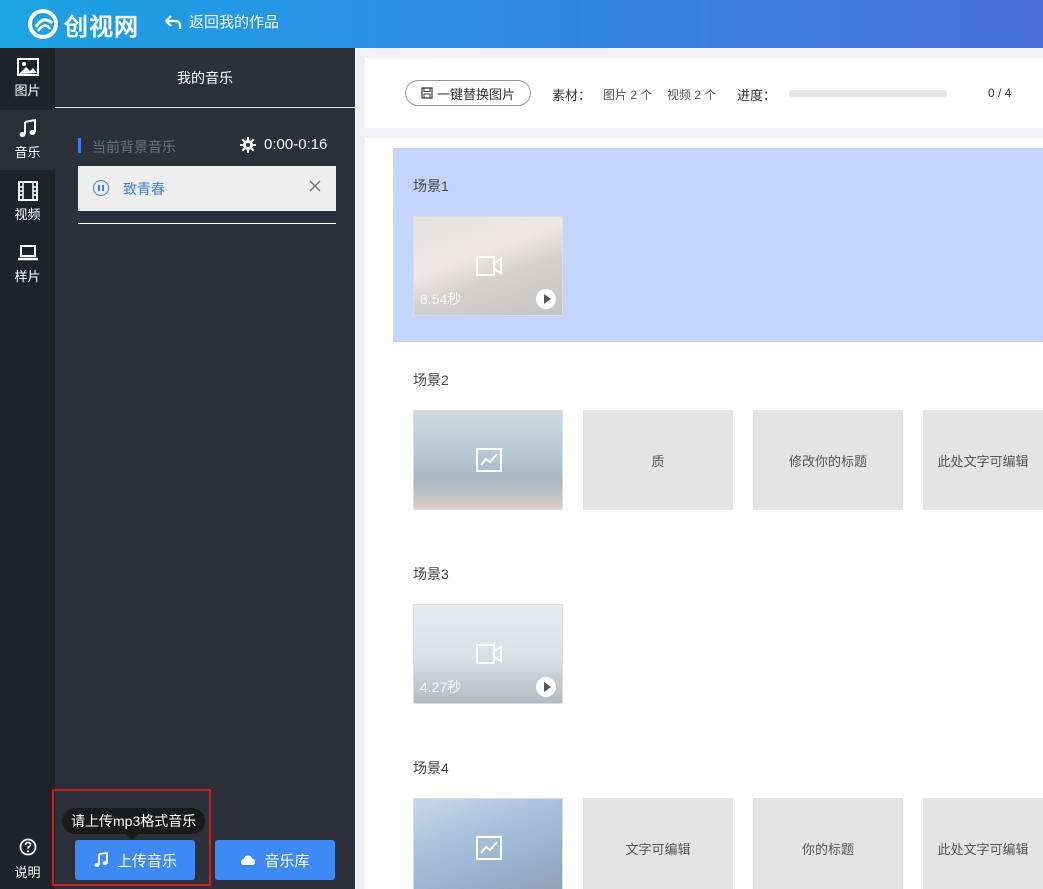 The height and width of the screenshot is (889, 1043). What do you see at coordinates (431, 768) in the screenshot?
I see `scene-title: 场景4` at bounding box center [431, 768].